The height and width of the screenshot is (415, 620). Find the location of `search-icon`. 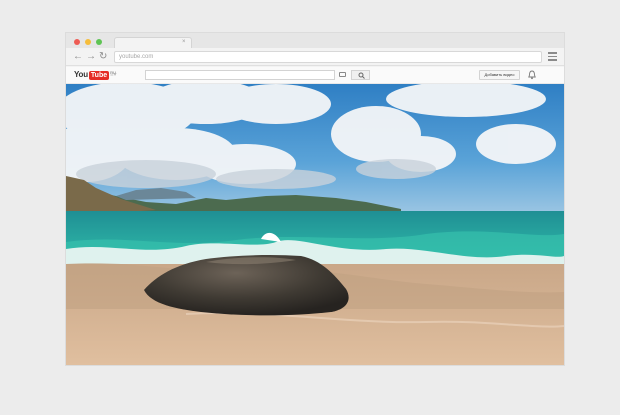

search-icon is located at coordinates (361, 75).